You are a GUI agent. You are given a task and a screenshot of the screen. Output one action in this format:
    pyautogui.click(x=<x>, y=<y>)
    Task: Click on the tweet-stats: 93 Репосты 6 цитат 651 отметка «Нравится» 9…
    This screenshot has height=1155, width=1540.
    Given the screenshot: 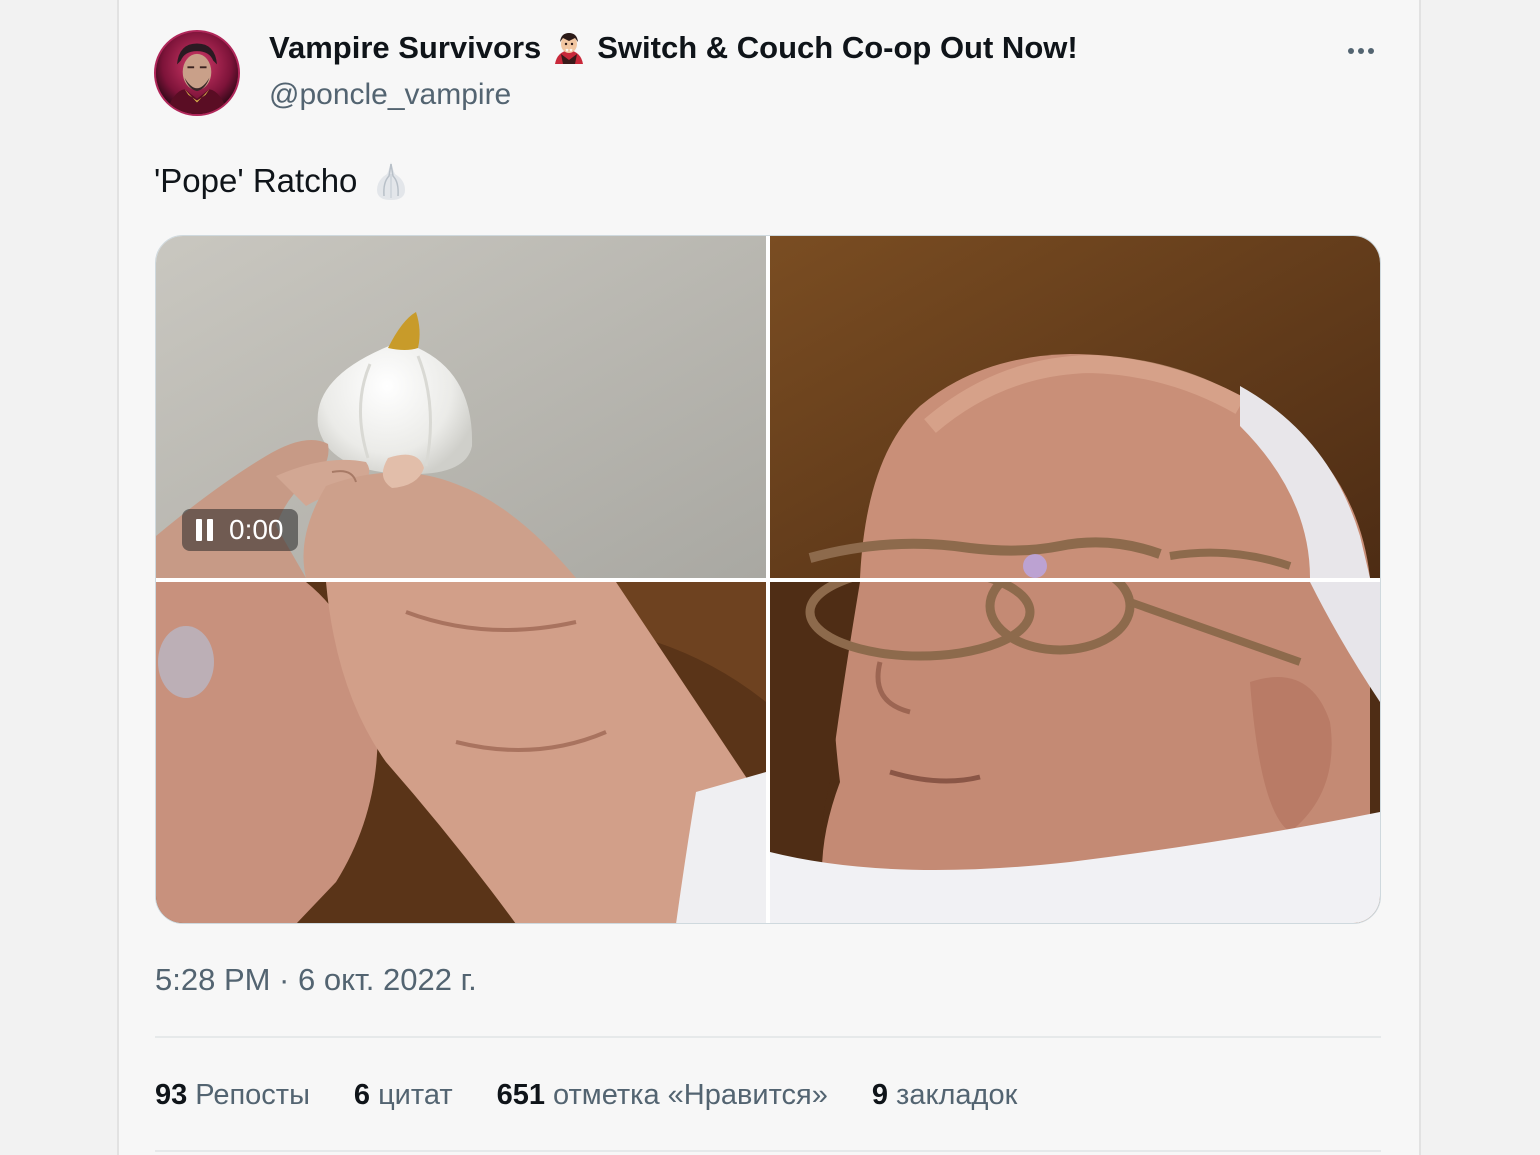 What is the action you would take?
    pyautogui.click(x=586, y=1095)
    